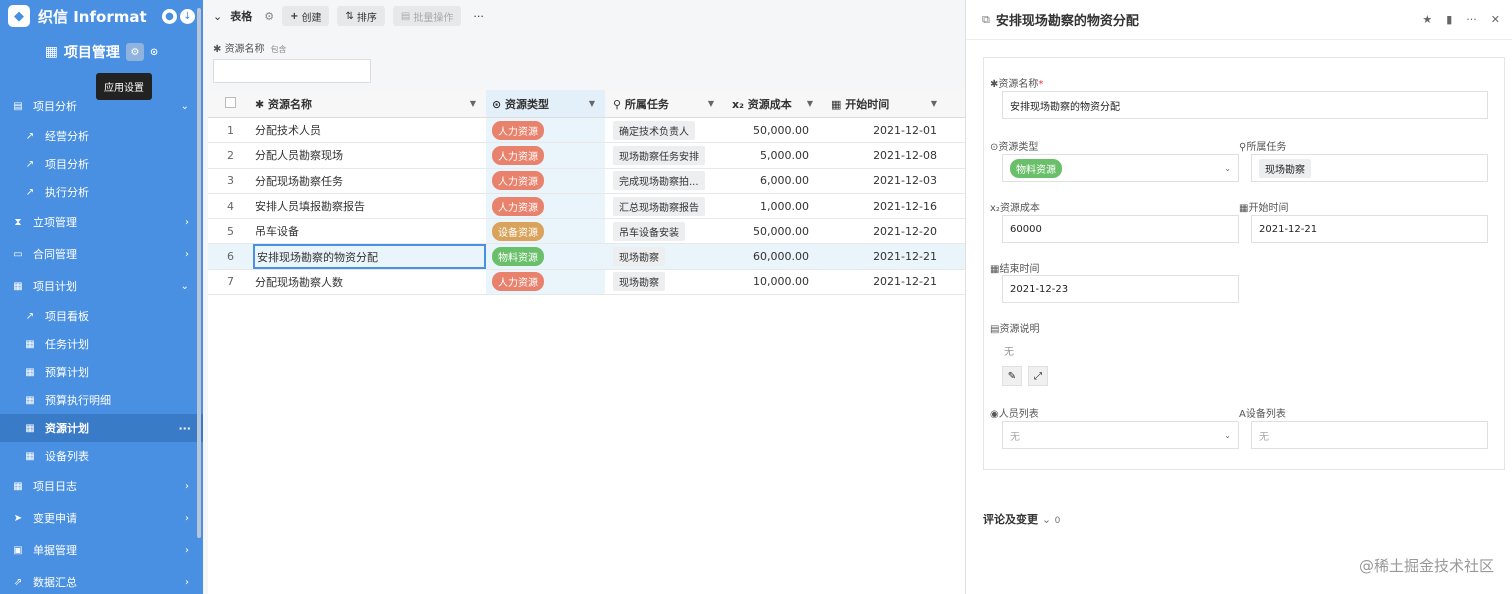  I want to click on sidebar-item: ▣ 单据管理 ›, so click(101, 550).